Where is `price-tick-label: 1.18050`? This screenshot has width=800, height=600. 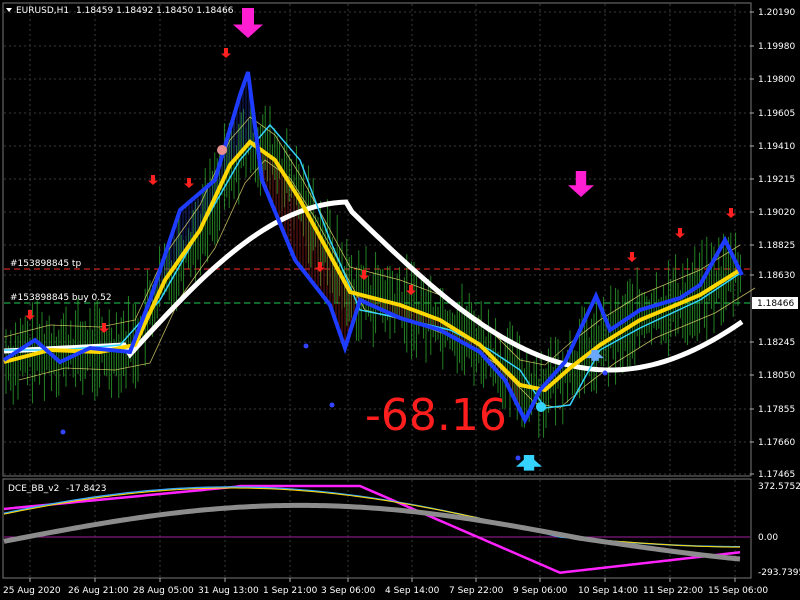 price-tick-label: 1.18050 is located at coordinates (776, 376).